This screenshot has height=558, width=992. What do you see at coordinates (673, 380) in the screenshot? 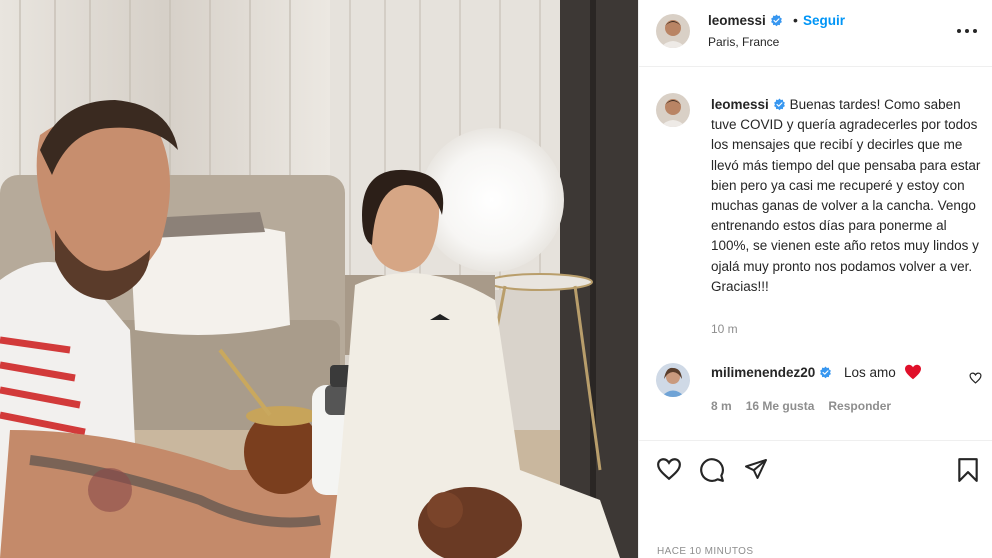
I see `commenter-avatar` at bounding box center [673, 380].